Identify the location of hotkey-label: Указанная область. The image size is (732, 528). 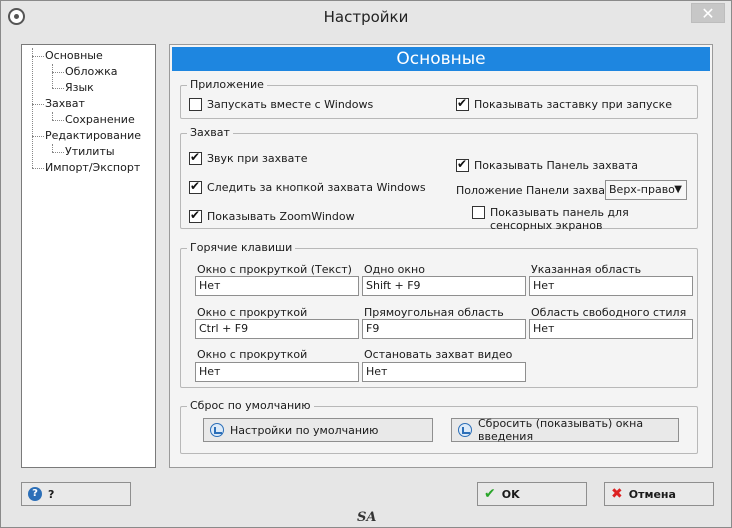
(586, 269).